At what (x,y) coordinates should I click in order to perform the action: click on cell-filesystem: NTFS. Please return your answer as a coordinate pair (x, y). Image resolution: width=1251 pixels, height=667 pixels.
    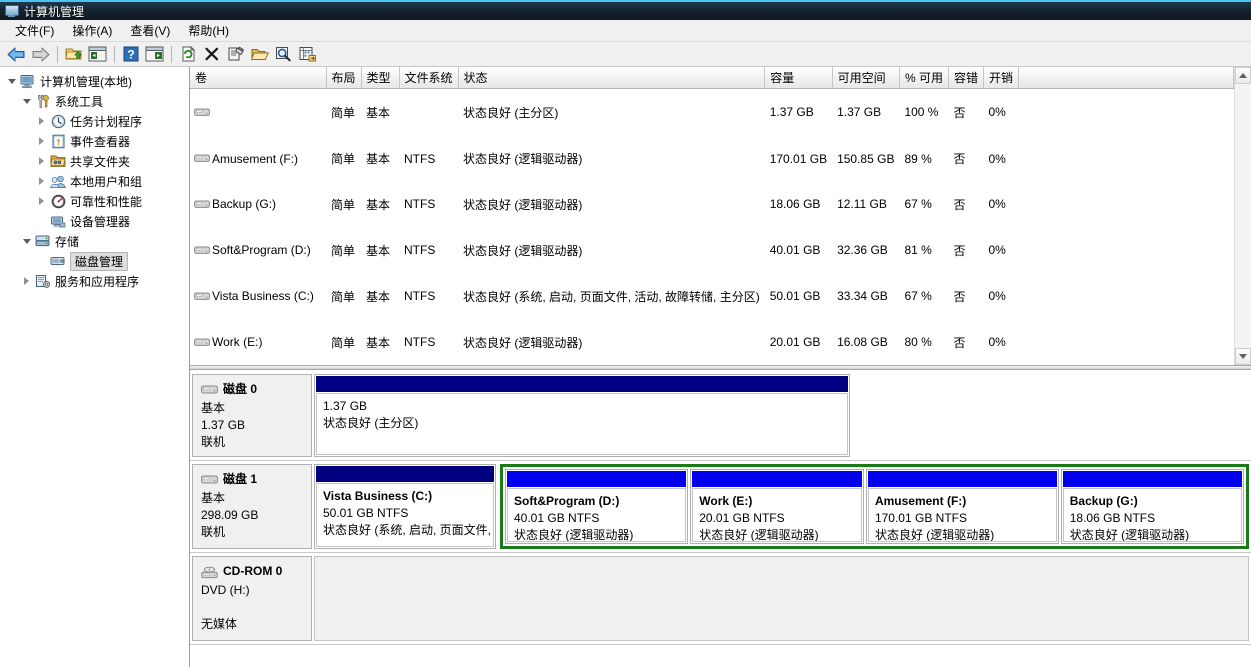
    Looking at the image, I should click on (420, 296).